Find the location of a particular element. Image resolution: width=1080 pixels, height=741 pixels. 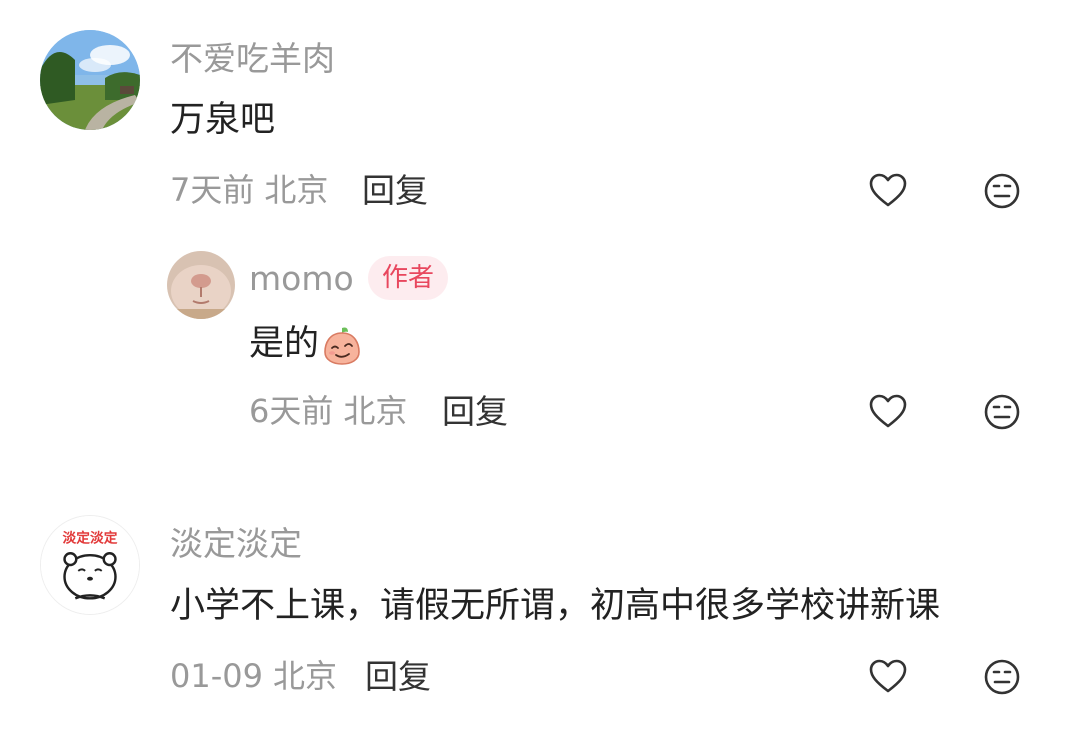

avatar-sticker-text: 淡定淡定 is located at coordinates (90, 537).